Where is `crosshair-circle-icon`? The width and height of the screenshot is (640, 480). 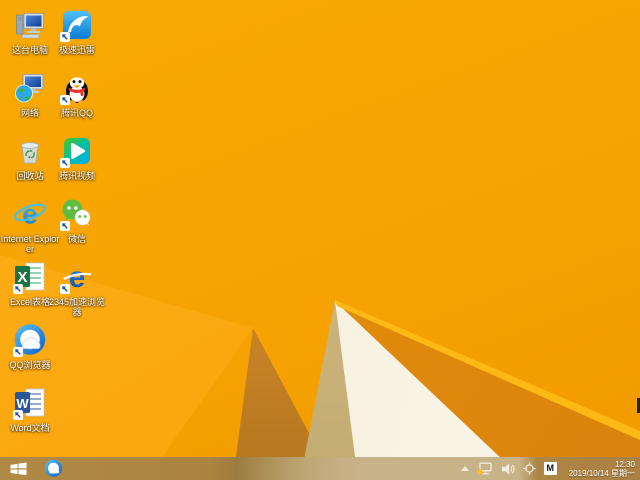
crosshair-circle-icon is located at coordinates (529, 468).